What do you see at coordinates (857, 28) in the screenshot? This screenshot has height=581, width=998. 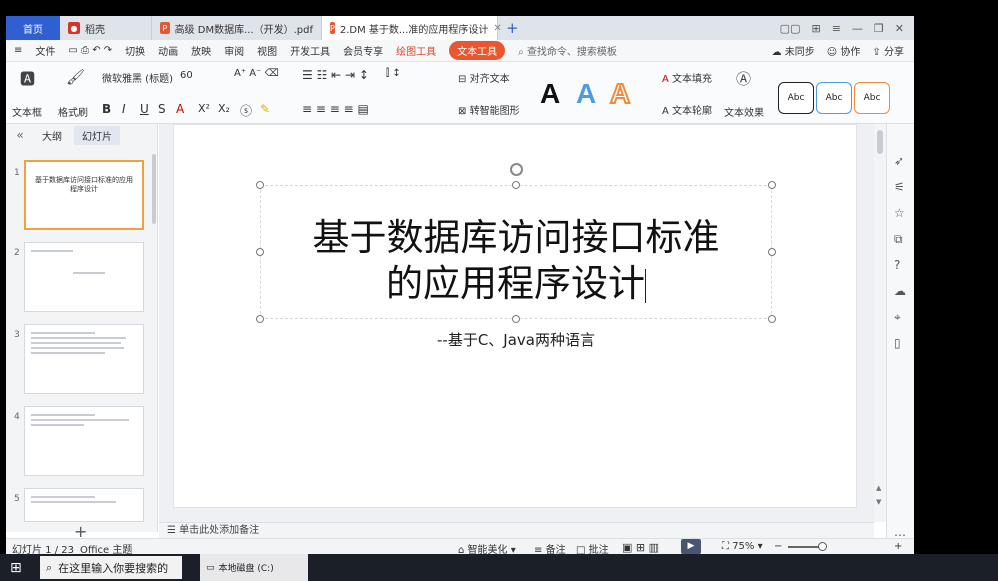 I see `minimize-icon: —` at bounding box center [857, 28].